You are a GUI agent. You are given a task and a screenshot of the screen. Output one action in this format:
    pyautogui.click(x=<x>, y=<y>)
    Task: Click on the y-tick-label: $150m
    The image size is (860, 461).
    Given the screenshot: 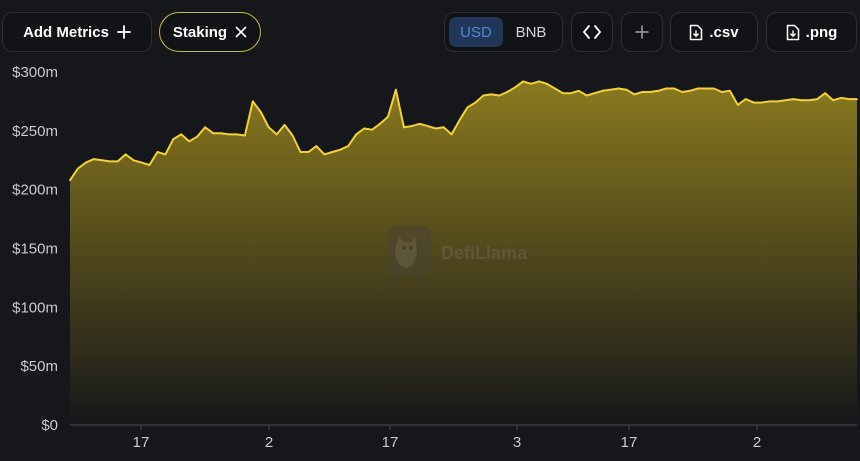 What is the action you would take?
    pyautogui.click(x=35, y=249)
    